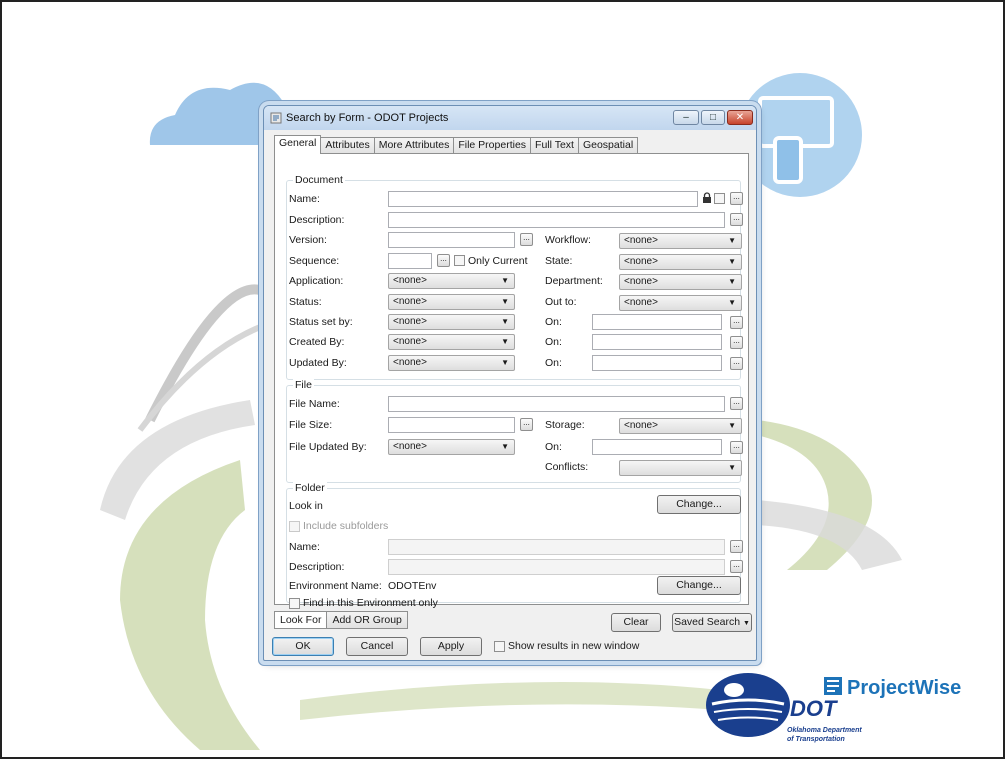  What do you see at coordinates (543, 199) in the screenshot?
I see `name-input` at bounding box center [543, 199].